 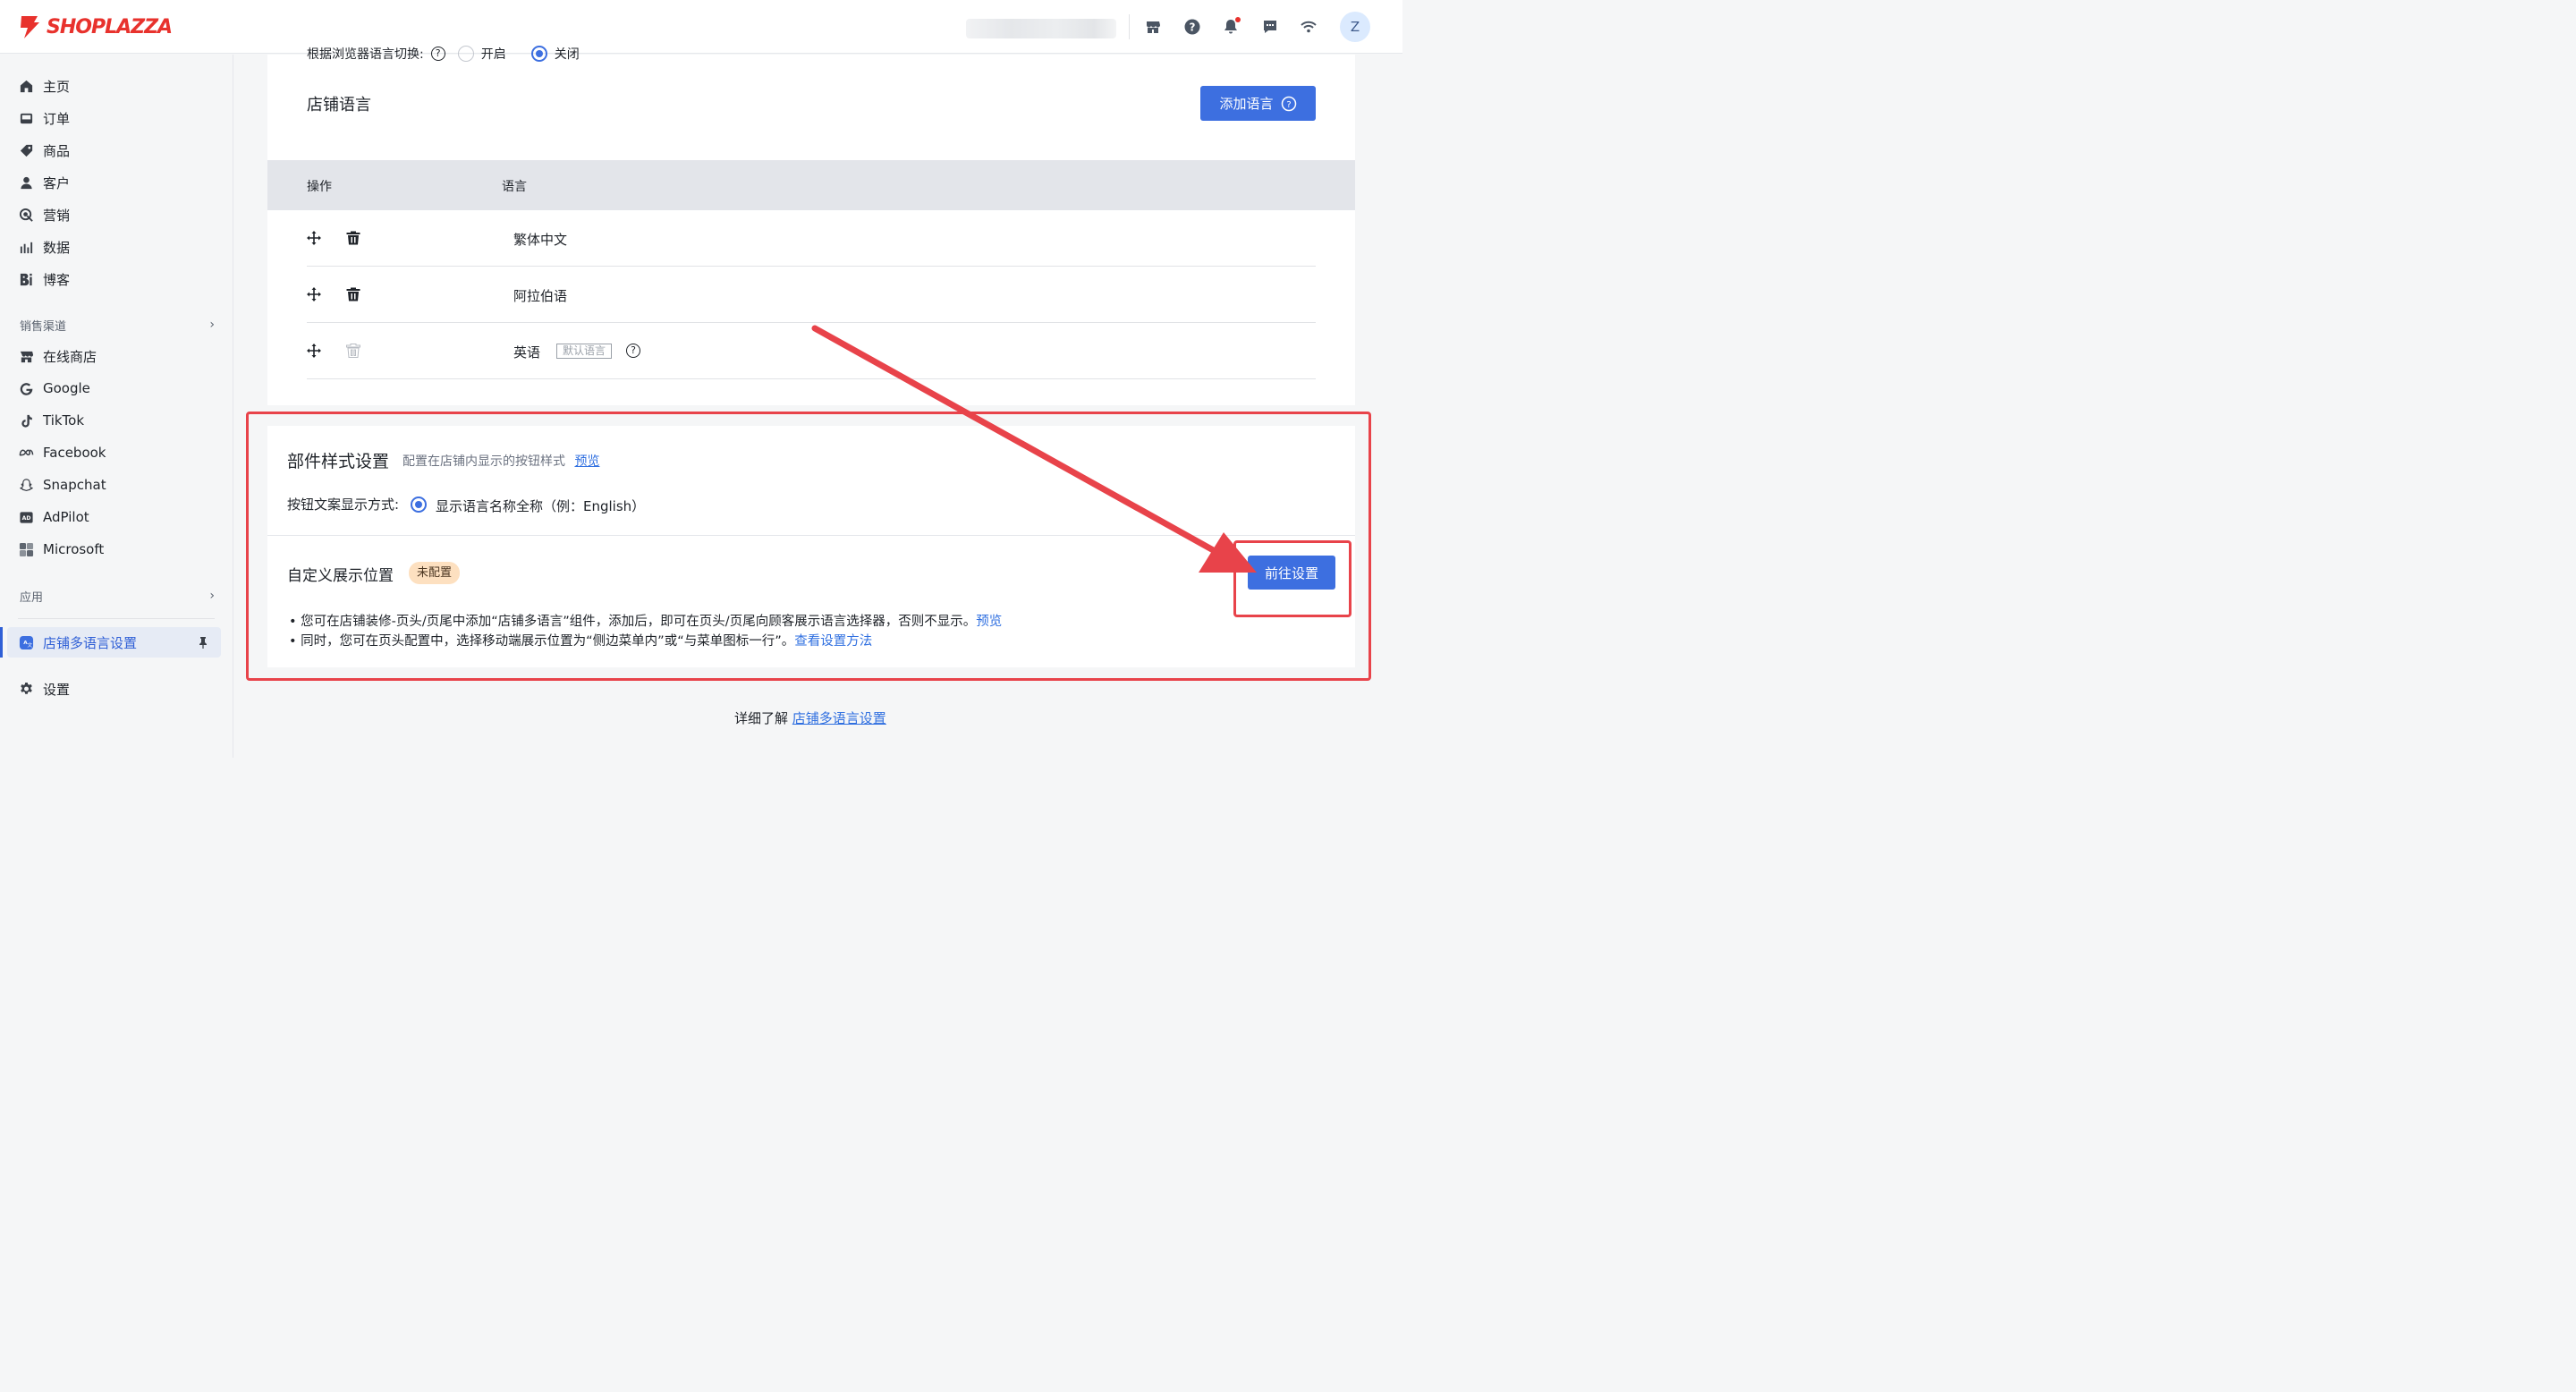 I want to click on sidebar-item-label: AdPilot, so click(x=66, y=517).